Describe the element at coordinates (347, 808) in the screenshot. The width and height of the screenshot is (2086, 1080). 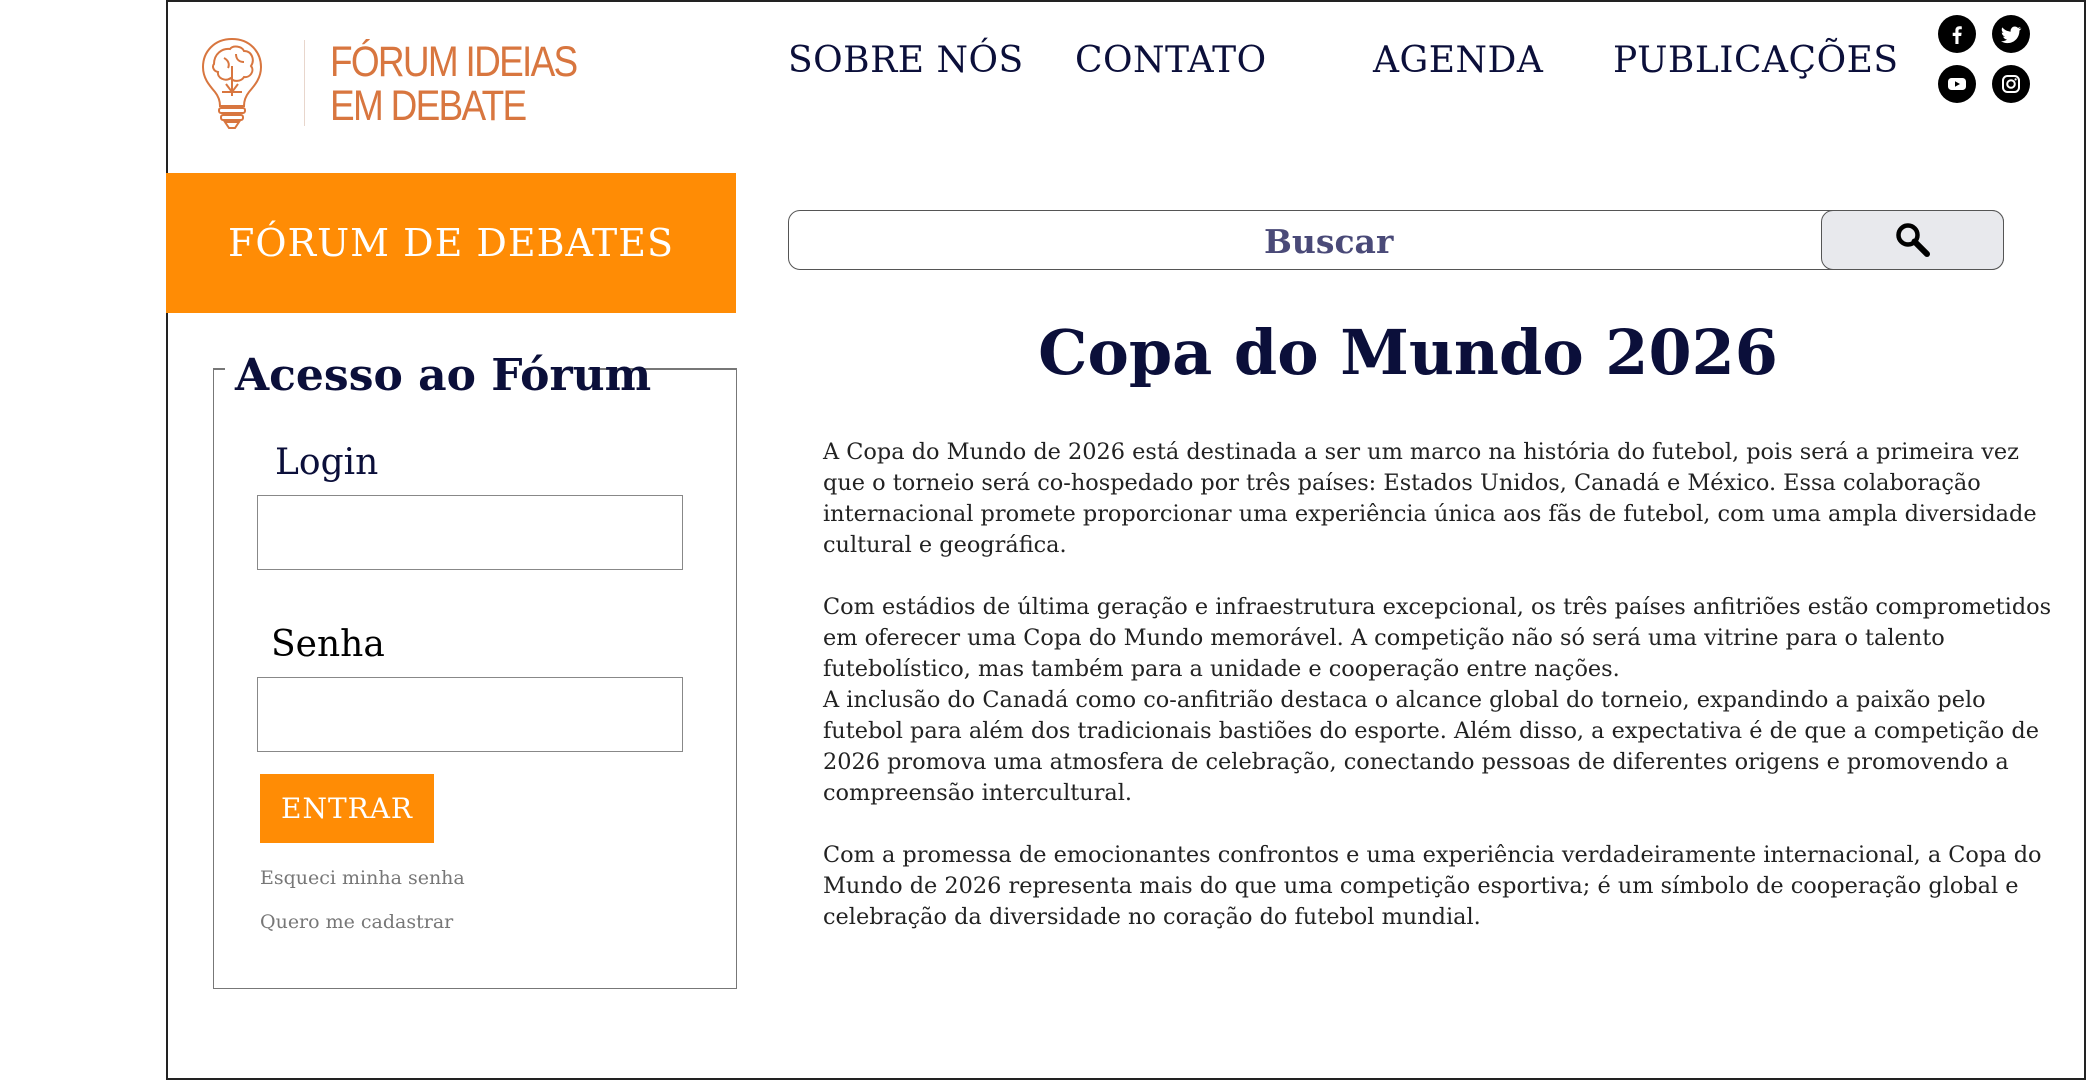
I see `login-submit-button: ENTRAR` at that location.